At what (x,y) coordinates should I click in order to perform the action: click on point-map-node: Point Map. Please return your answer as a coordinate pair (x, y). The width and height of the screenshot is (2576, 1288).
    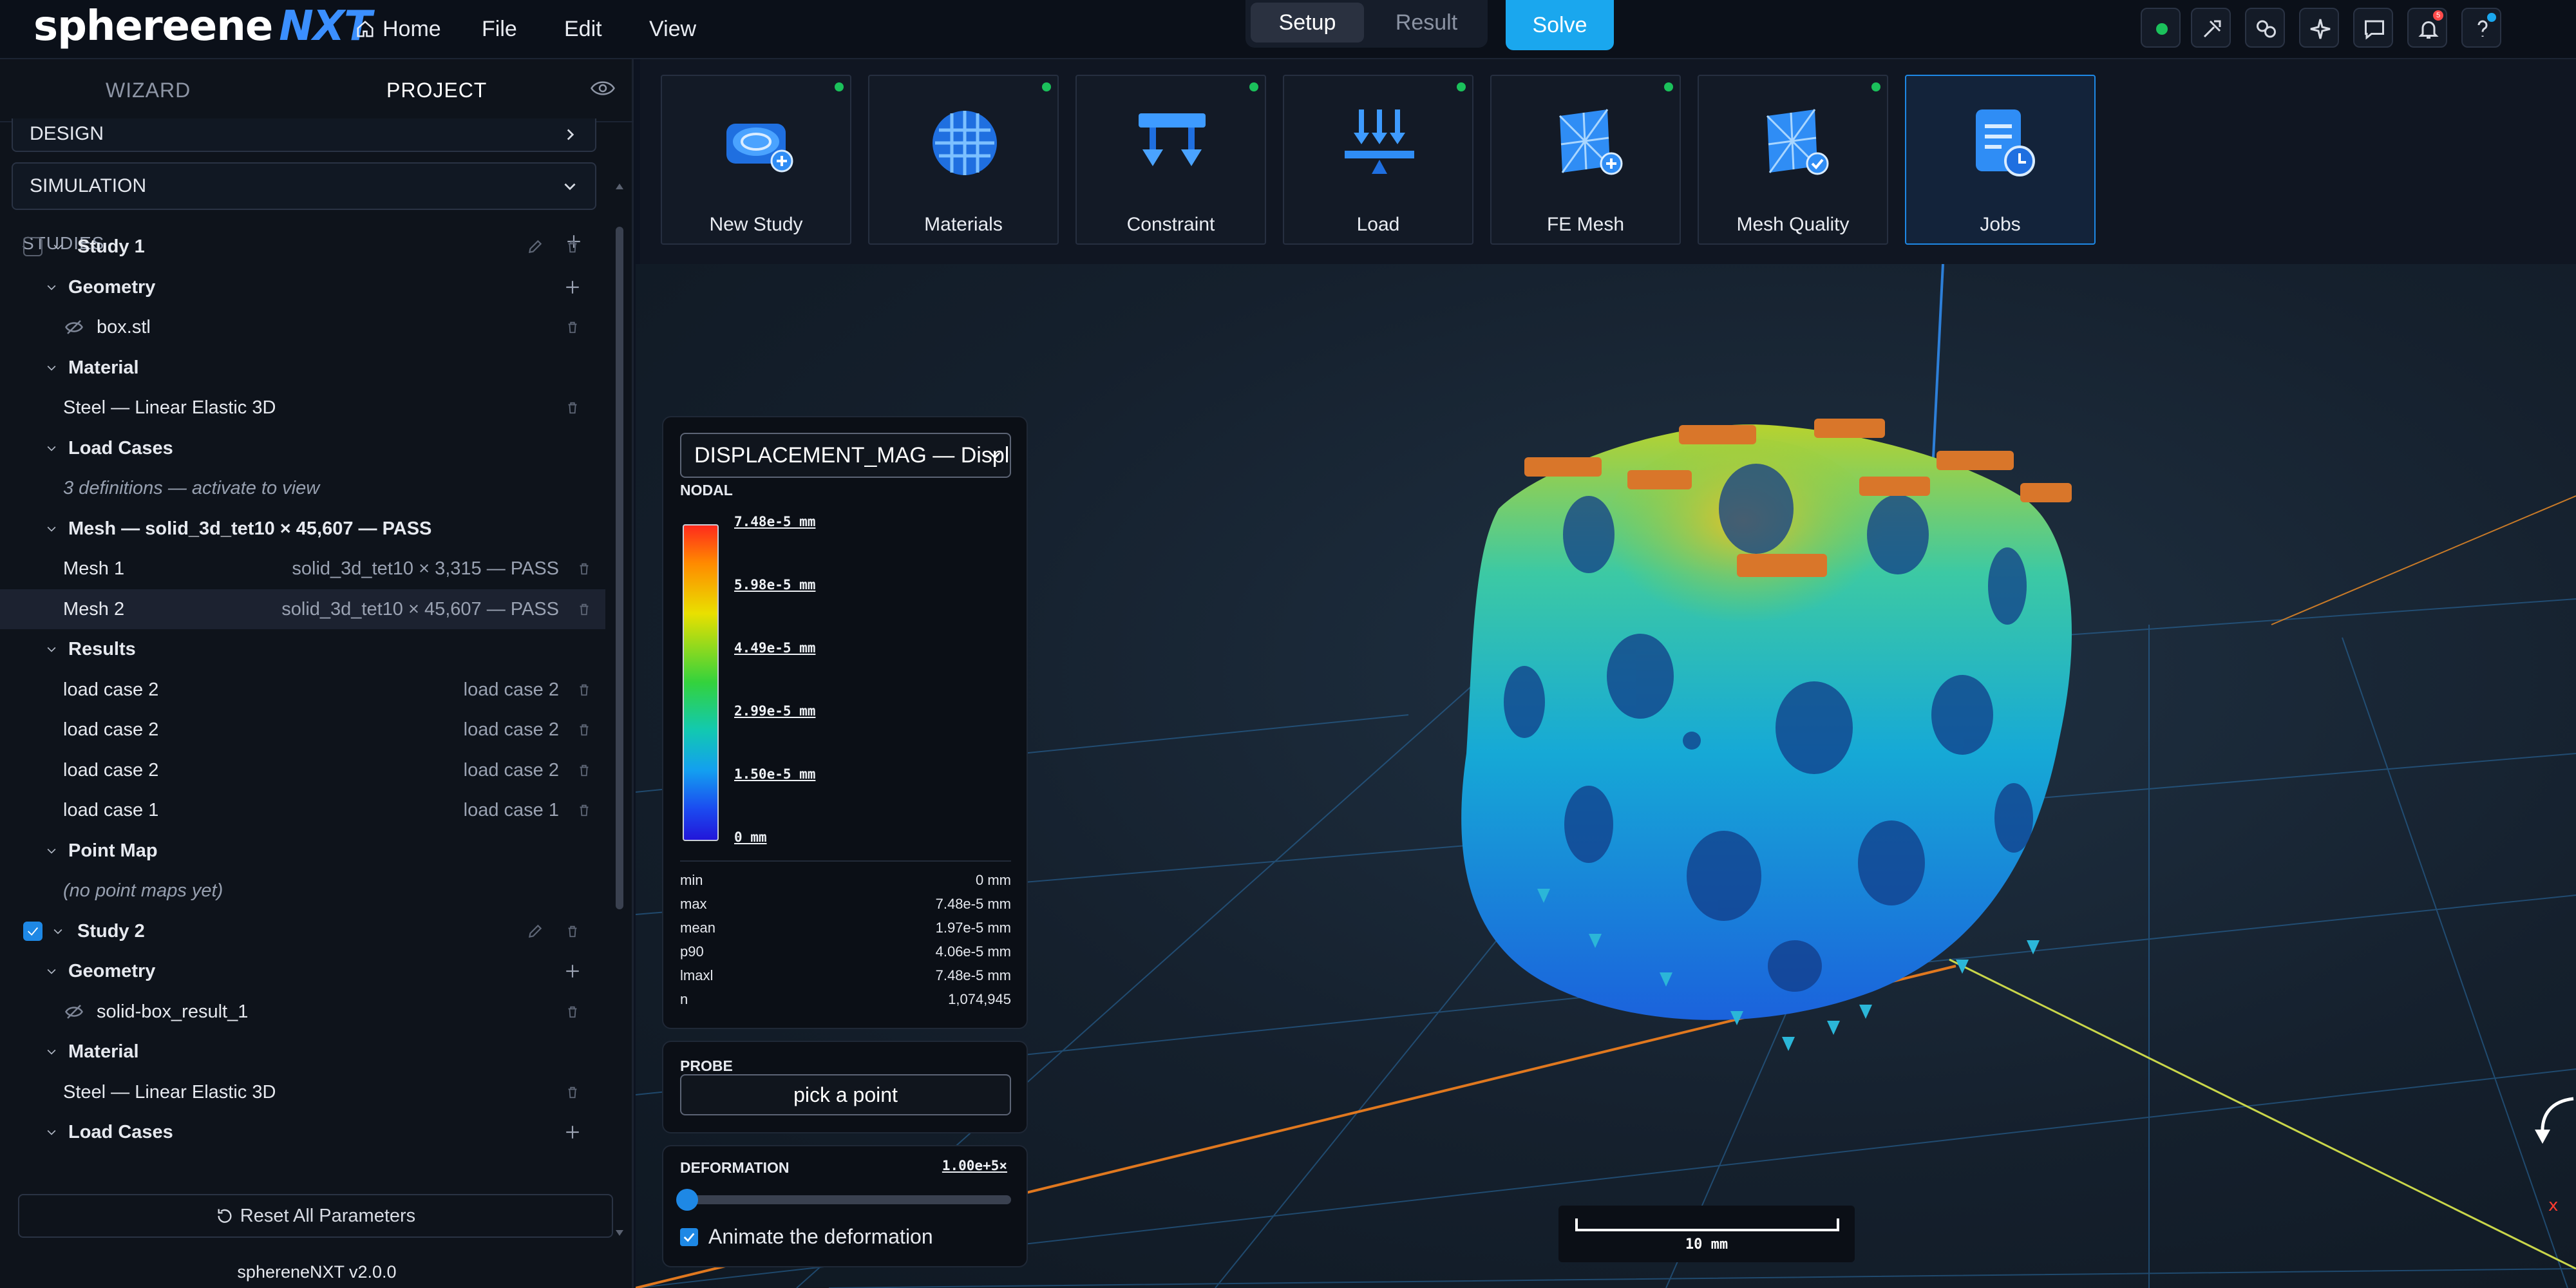
    Looking at the image, I should click on (302, 851).